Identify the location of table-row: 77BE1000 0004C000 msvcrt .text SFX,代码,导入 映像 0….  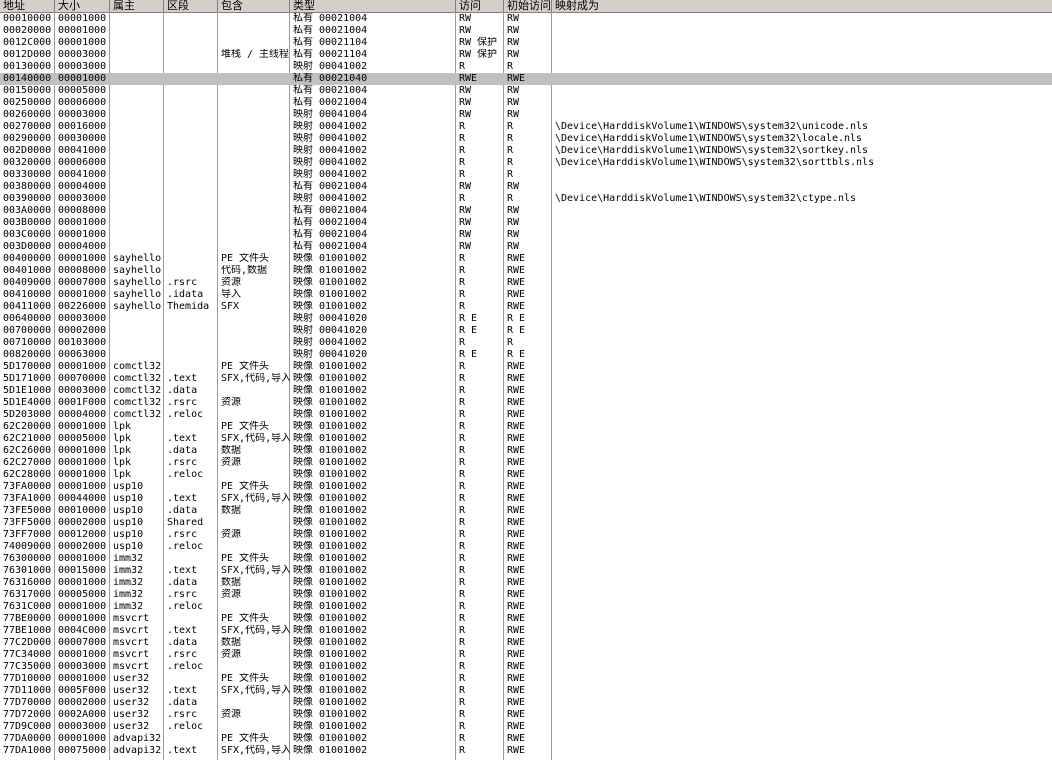
(526, 631).